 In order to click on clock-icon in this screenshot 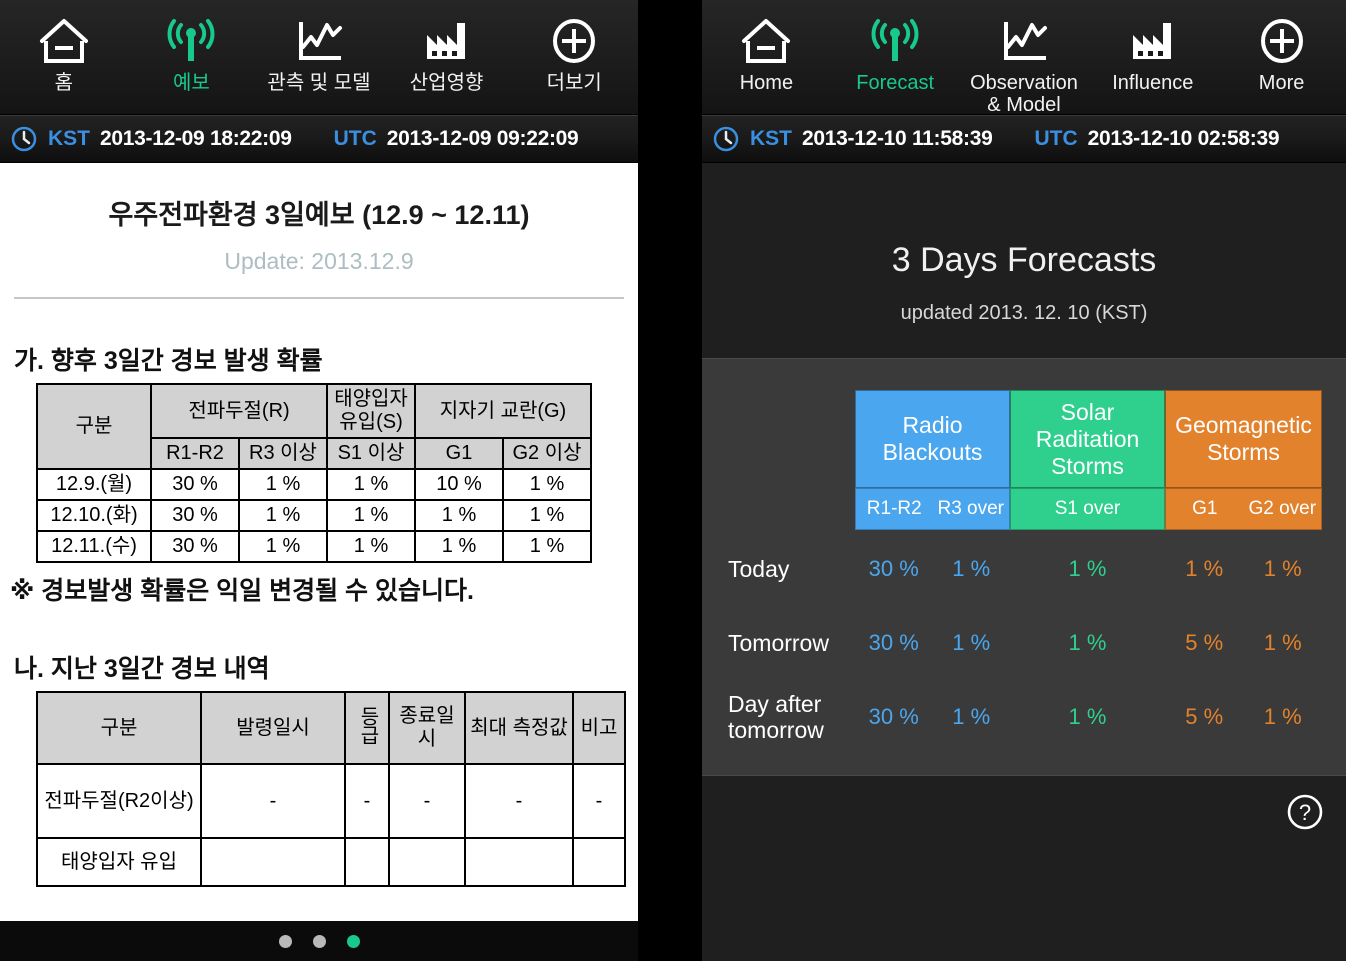, I will do `click(726, 139)`.